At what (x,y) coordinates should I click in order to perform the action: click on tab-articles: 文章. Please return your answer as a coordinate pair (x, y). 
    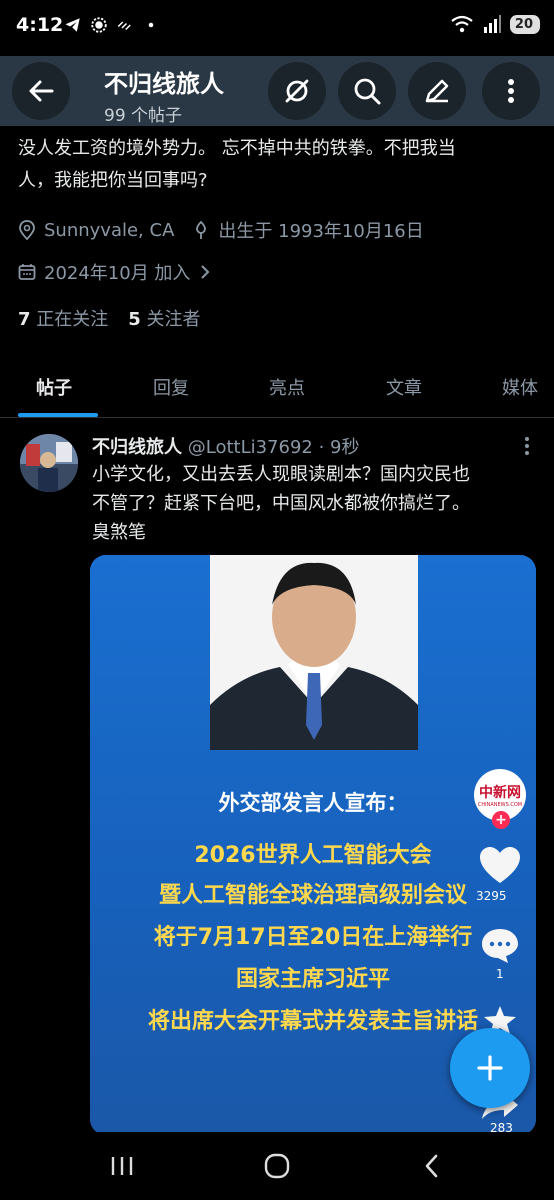
    Looking at the image, I should click on (404, 387).